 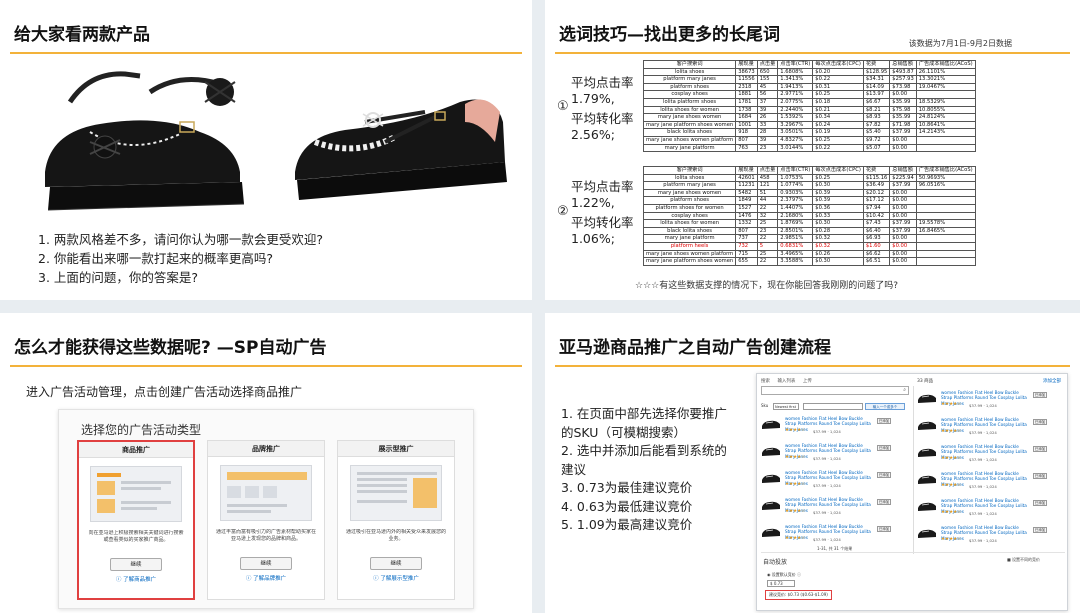 I want to click on slide-title: 给大家看两款产品, so click(x=82, y=35).